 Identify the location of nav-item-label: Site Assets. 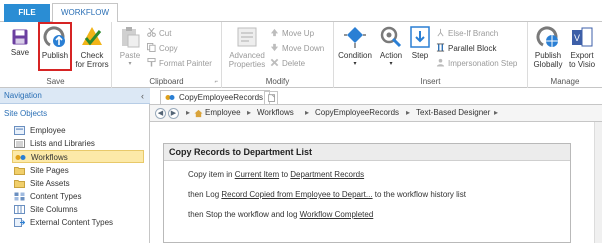
(50, 183).